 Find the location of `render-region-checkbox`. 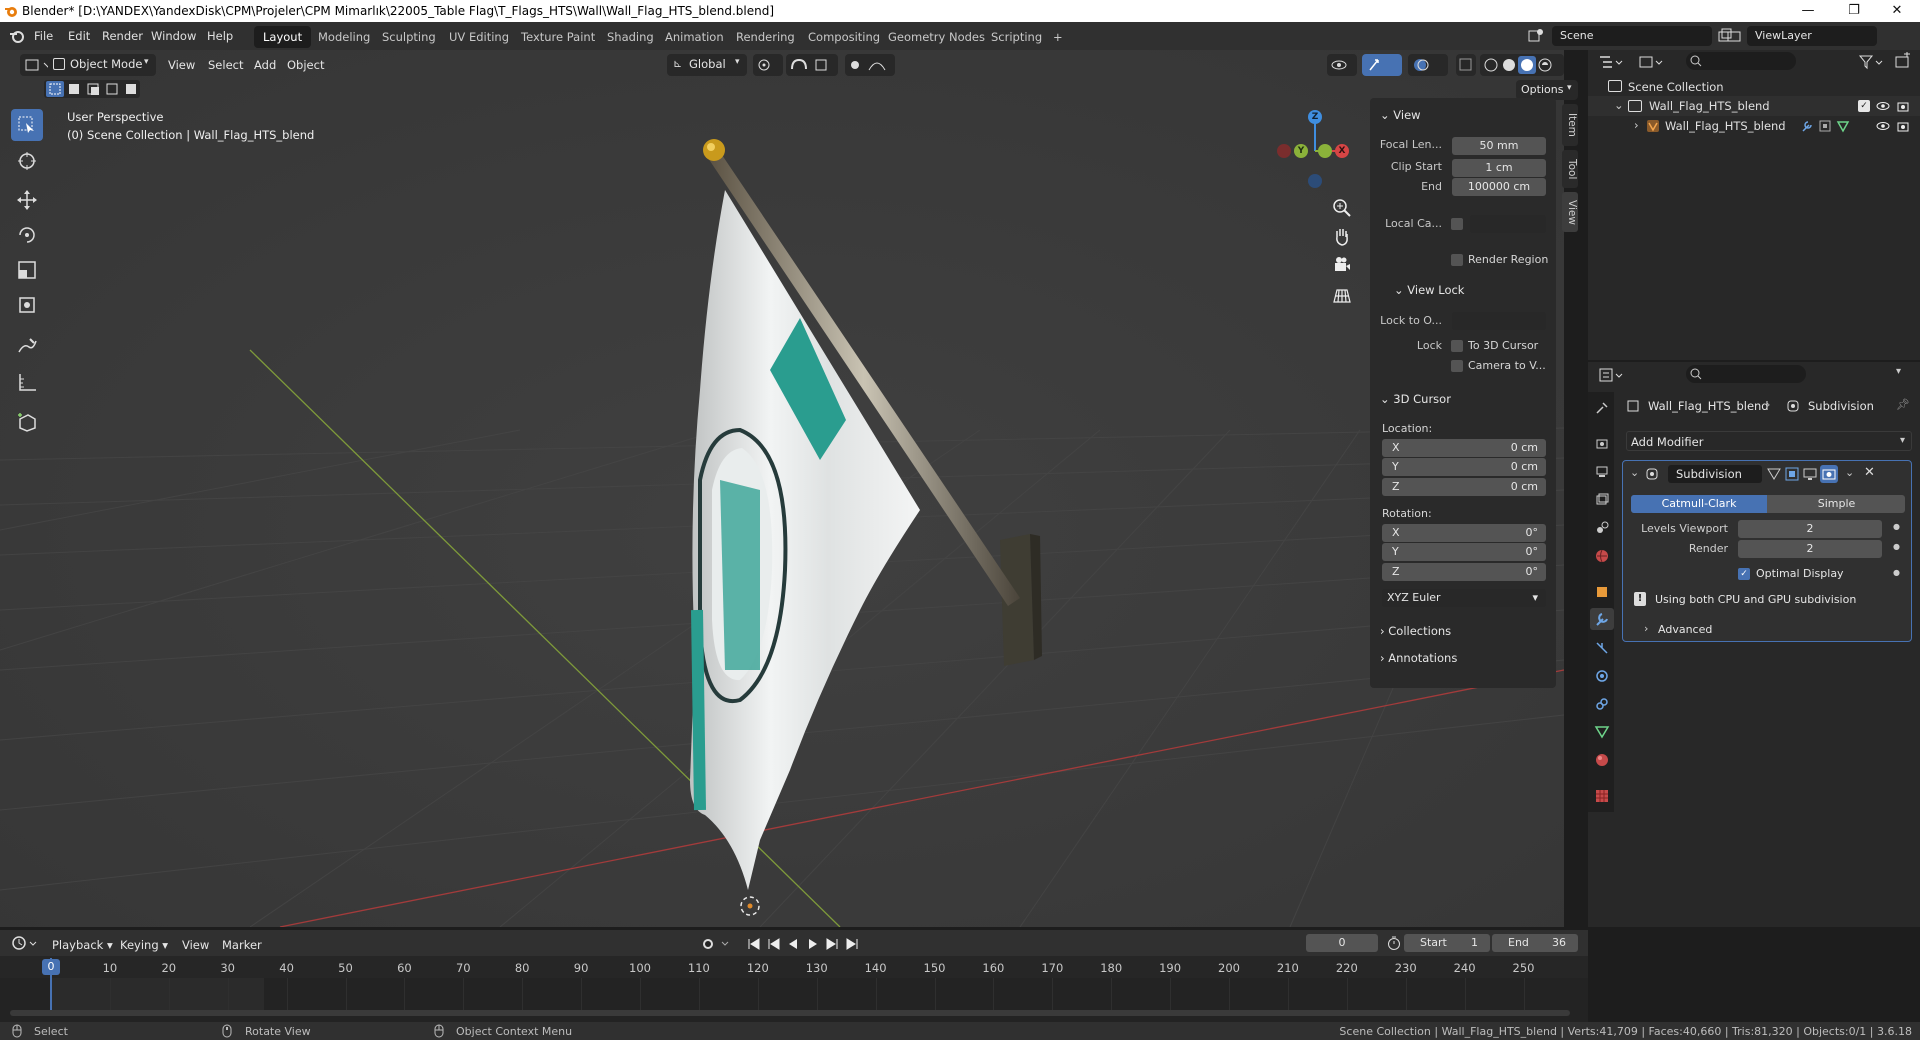

render-region-checkbox is located at coordinates (1457, 260).